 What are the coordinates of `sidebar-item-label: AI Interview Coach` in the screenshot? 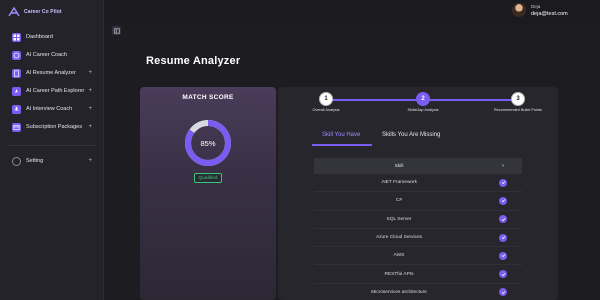 It's located at (49, 109).